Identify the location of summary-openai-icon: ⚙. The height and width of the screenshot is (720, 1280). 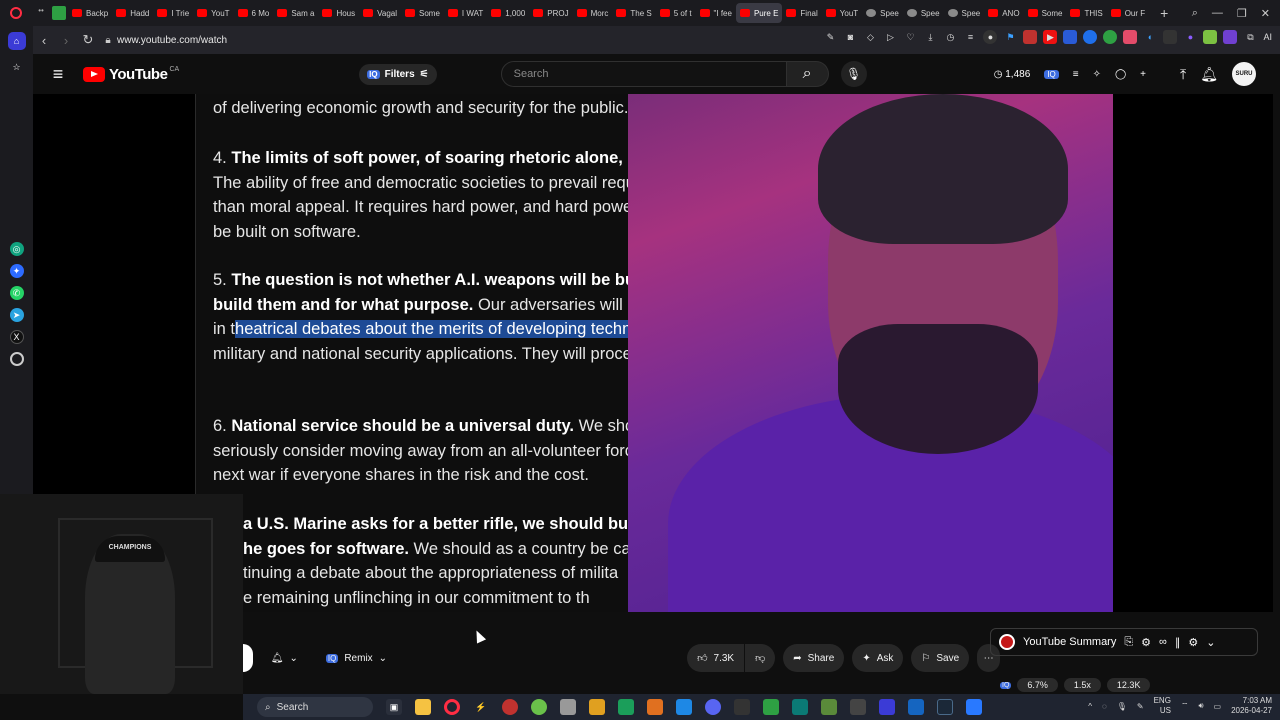
(1146, 642).